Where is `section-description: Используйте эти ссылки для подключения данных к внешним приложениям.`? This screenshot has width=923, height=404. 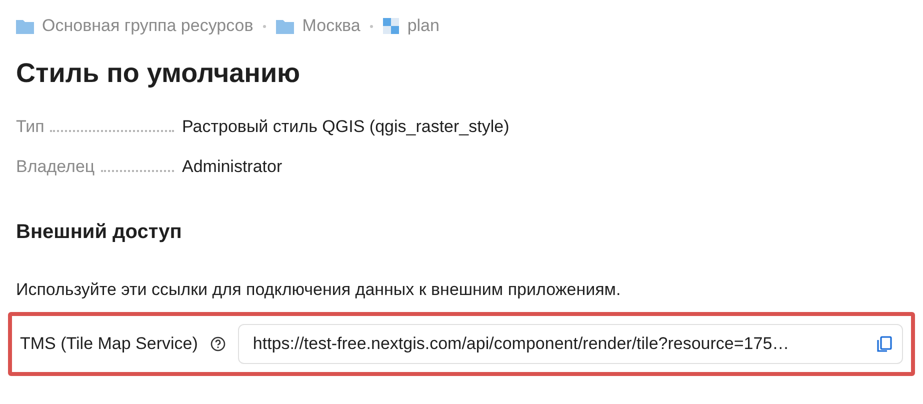 section-description: Используйте эти ссылки для подключения данных к внешним приложениям. is located at coordinates (319, 290).